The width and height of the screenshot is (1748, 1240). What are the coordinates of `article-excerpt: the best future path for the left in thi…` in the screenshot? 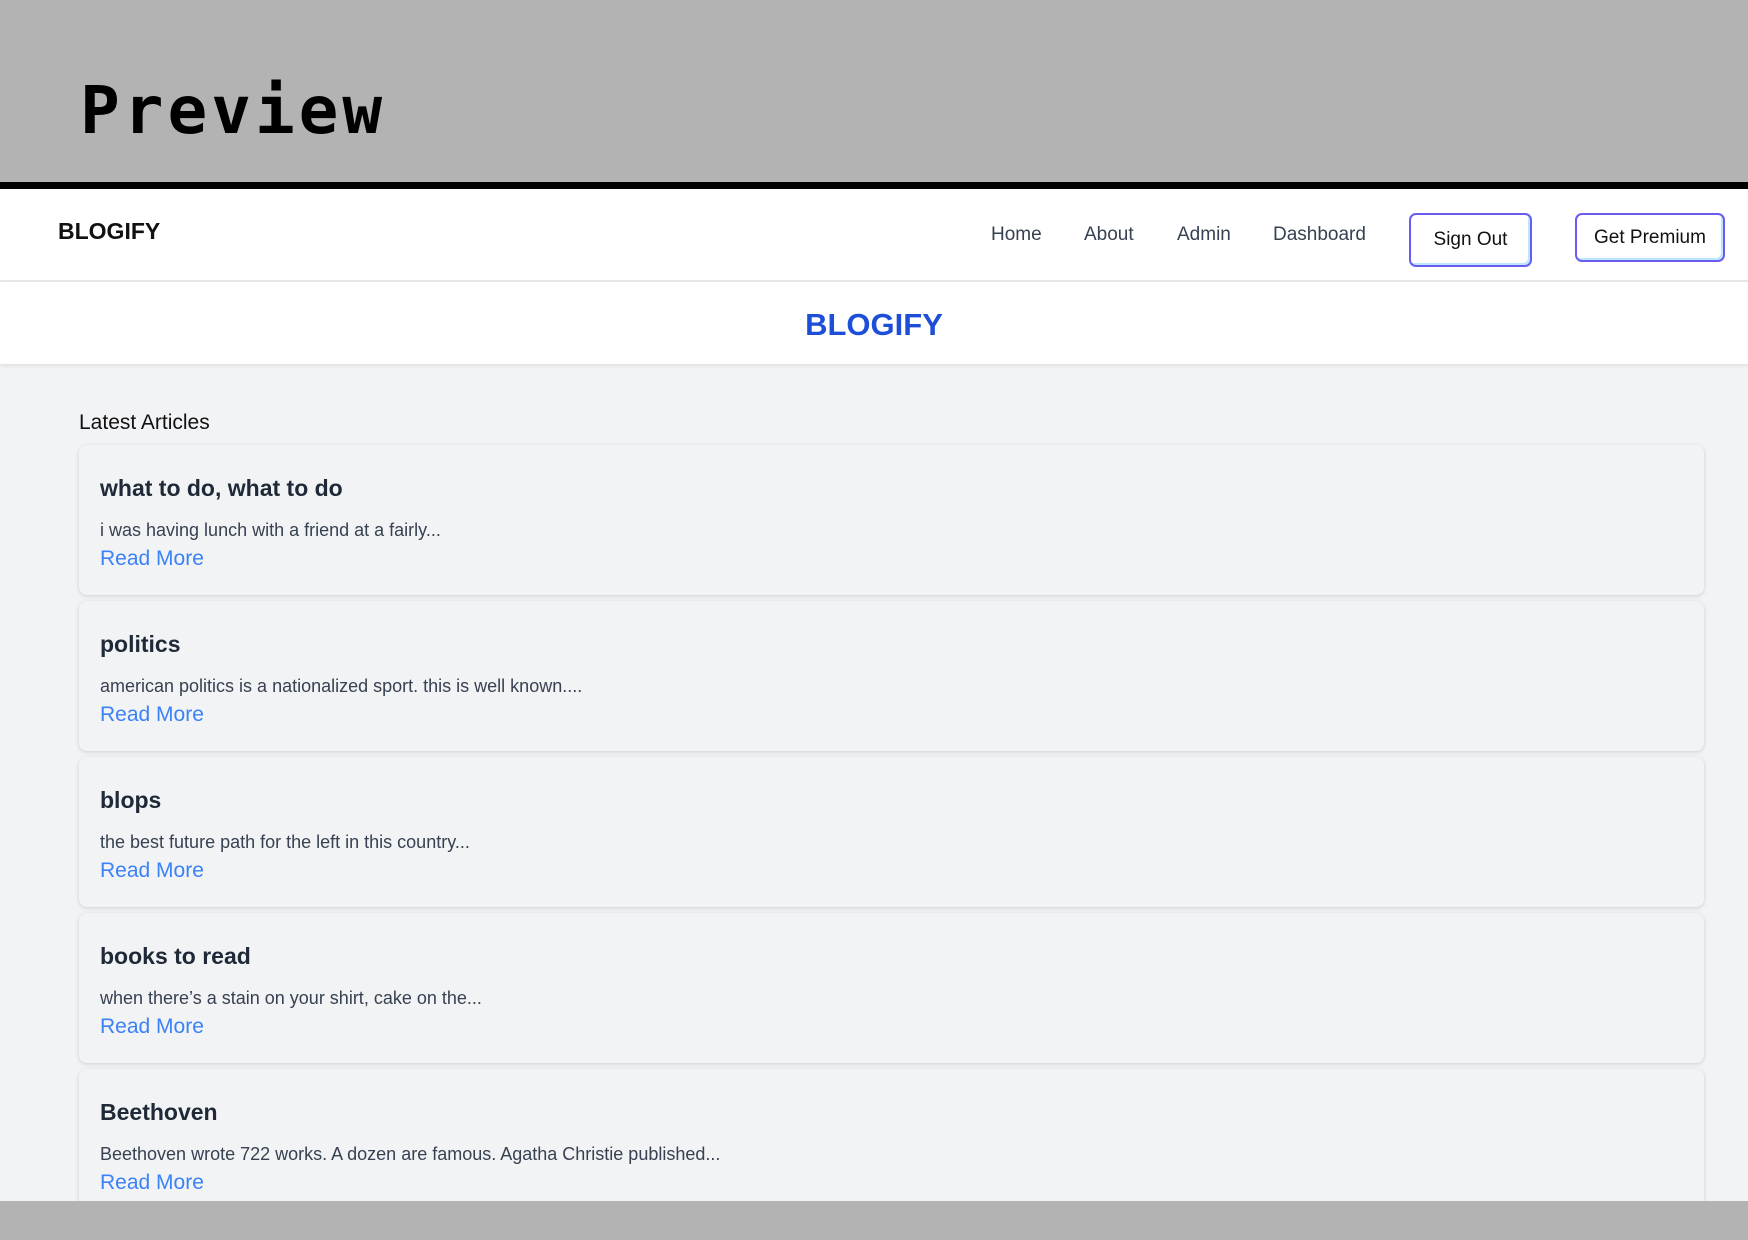 It's located at (285, 841).